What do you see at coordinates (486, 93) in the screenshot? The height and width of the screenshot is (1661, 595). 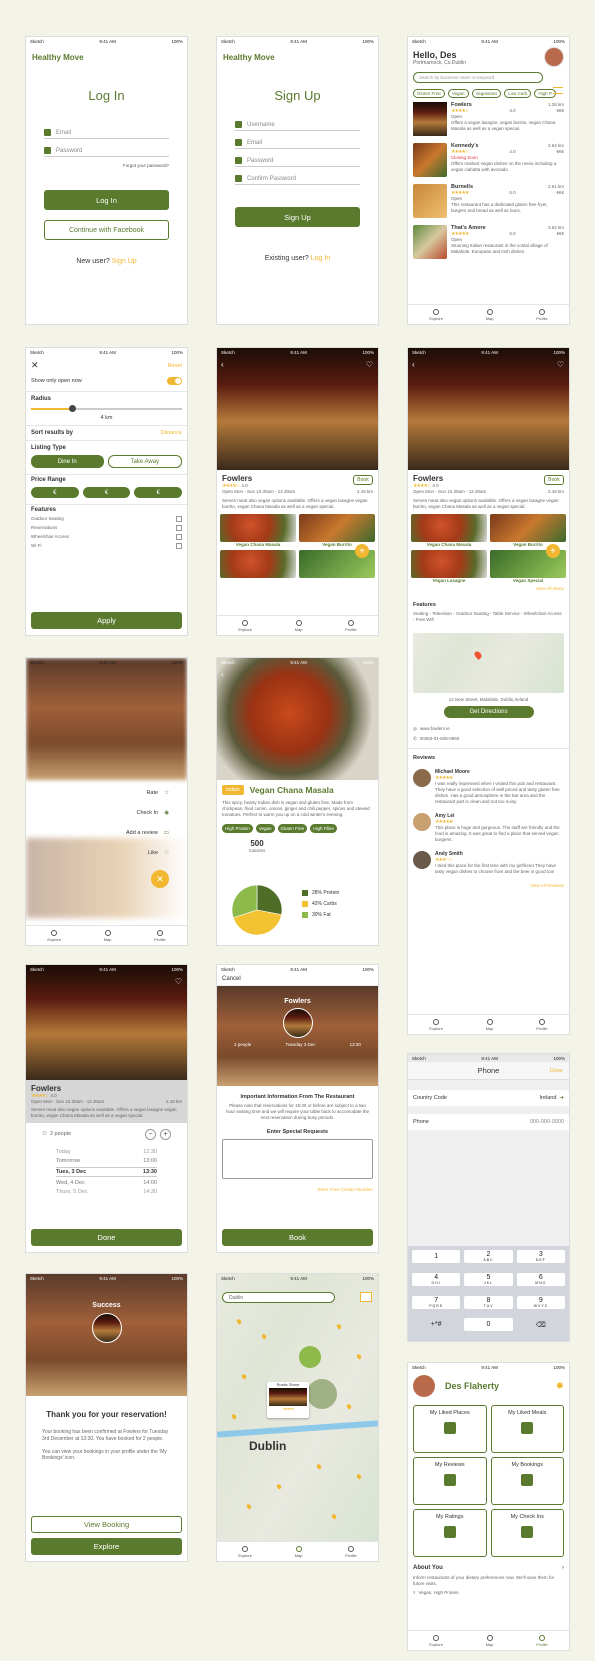 I see `chip-vegetarian: Vegetarian` at bounding box center [486, 93].